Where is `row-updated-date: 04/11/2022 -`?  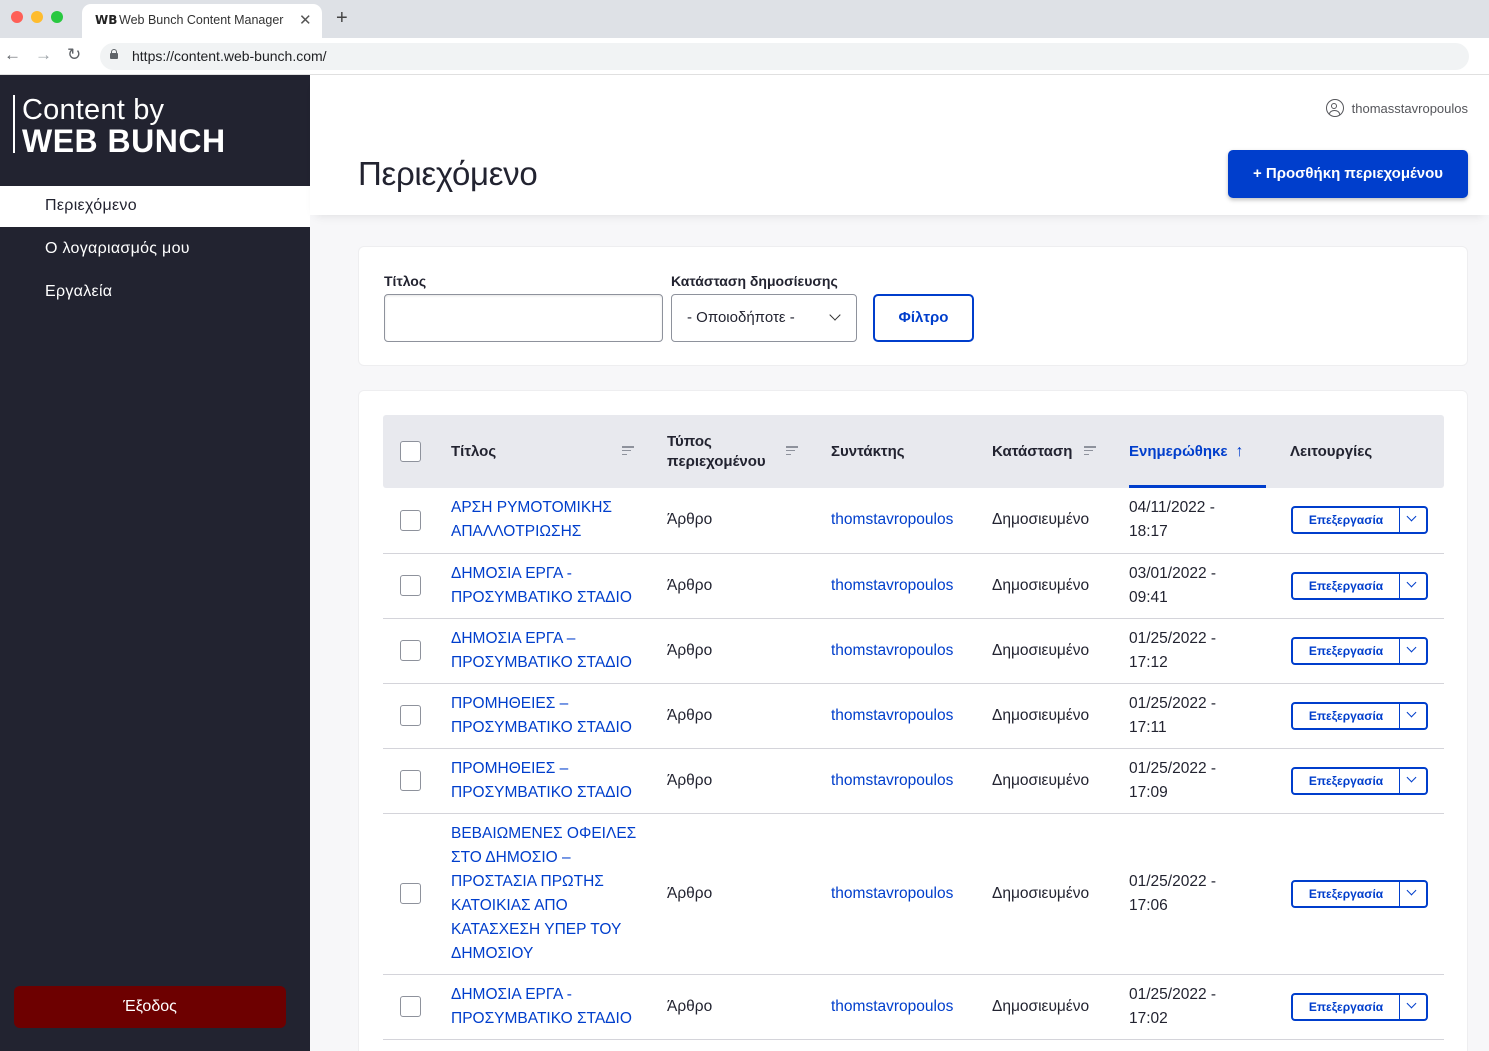 row-updated-date: 04/11/2022 - is located at coordinates (1172, 508).